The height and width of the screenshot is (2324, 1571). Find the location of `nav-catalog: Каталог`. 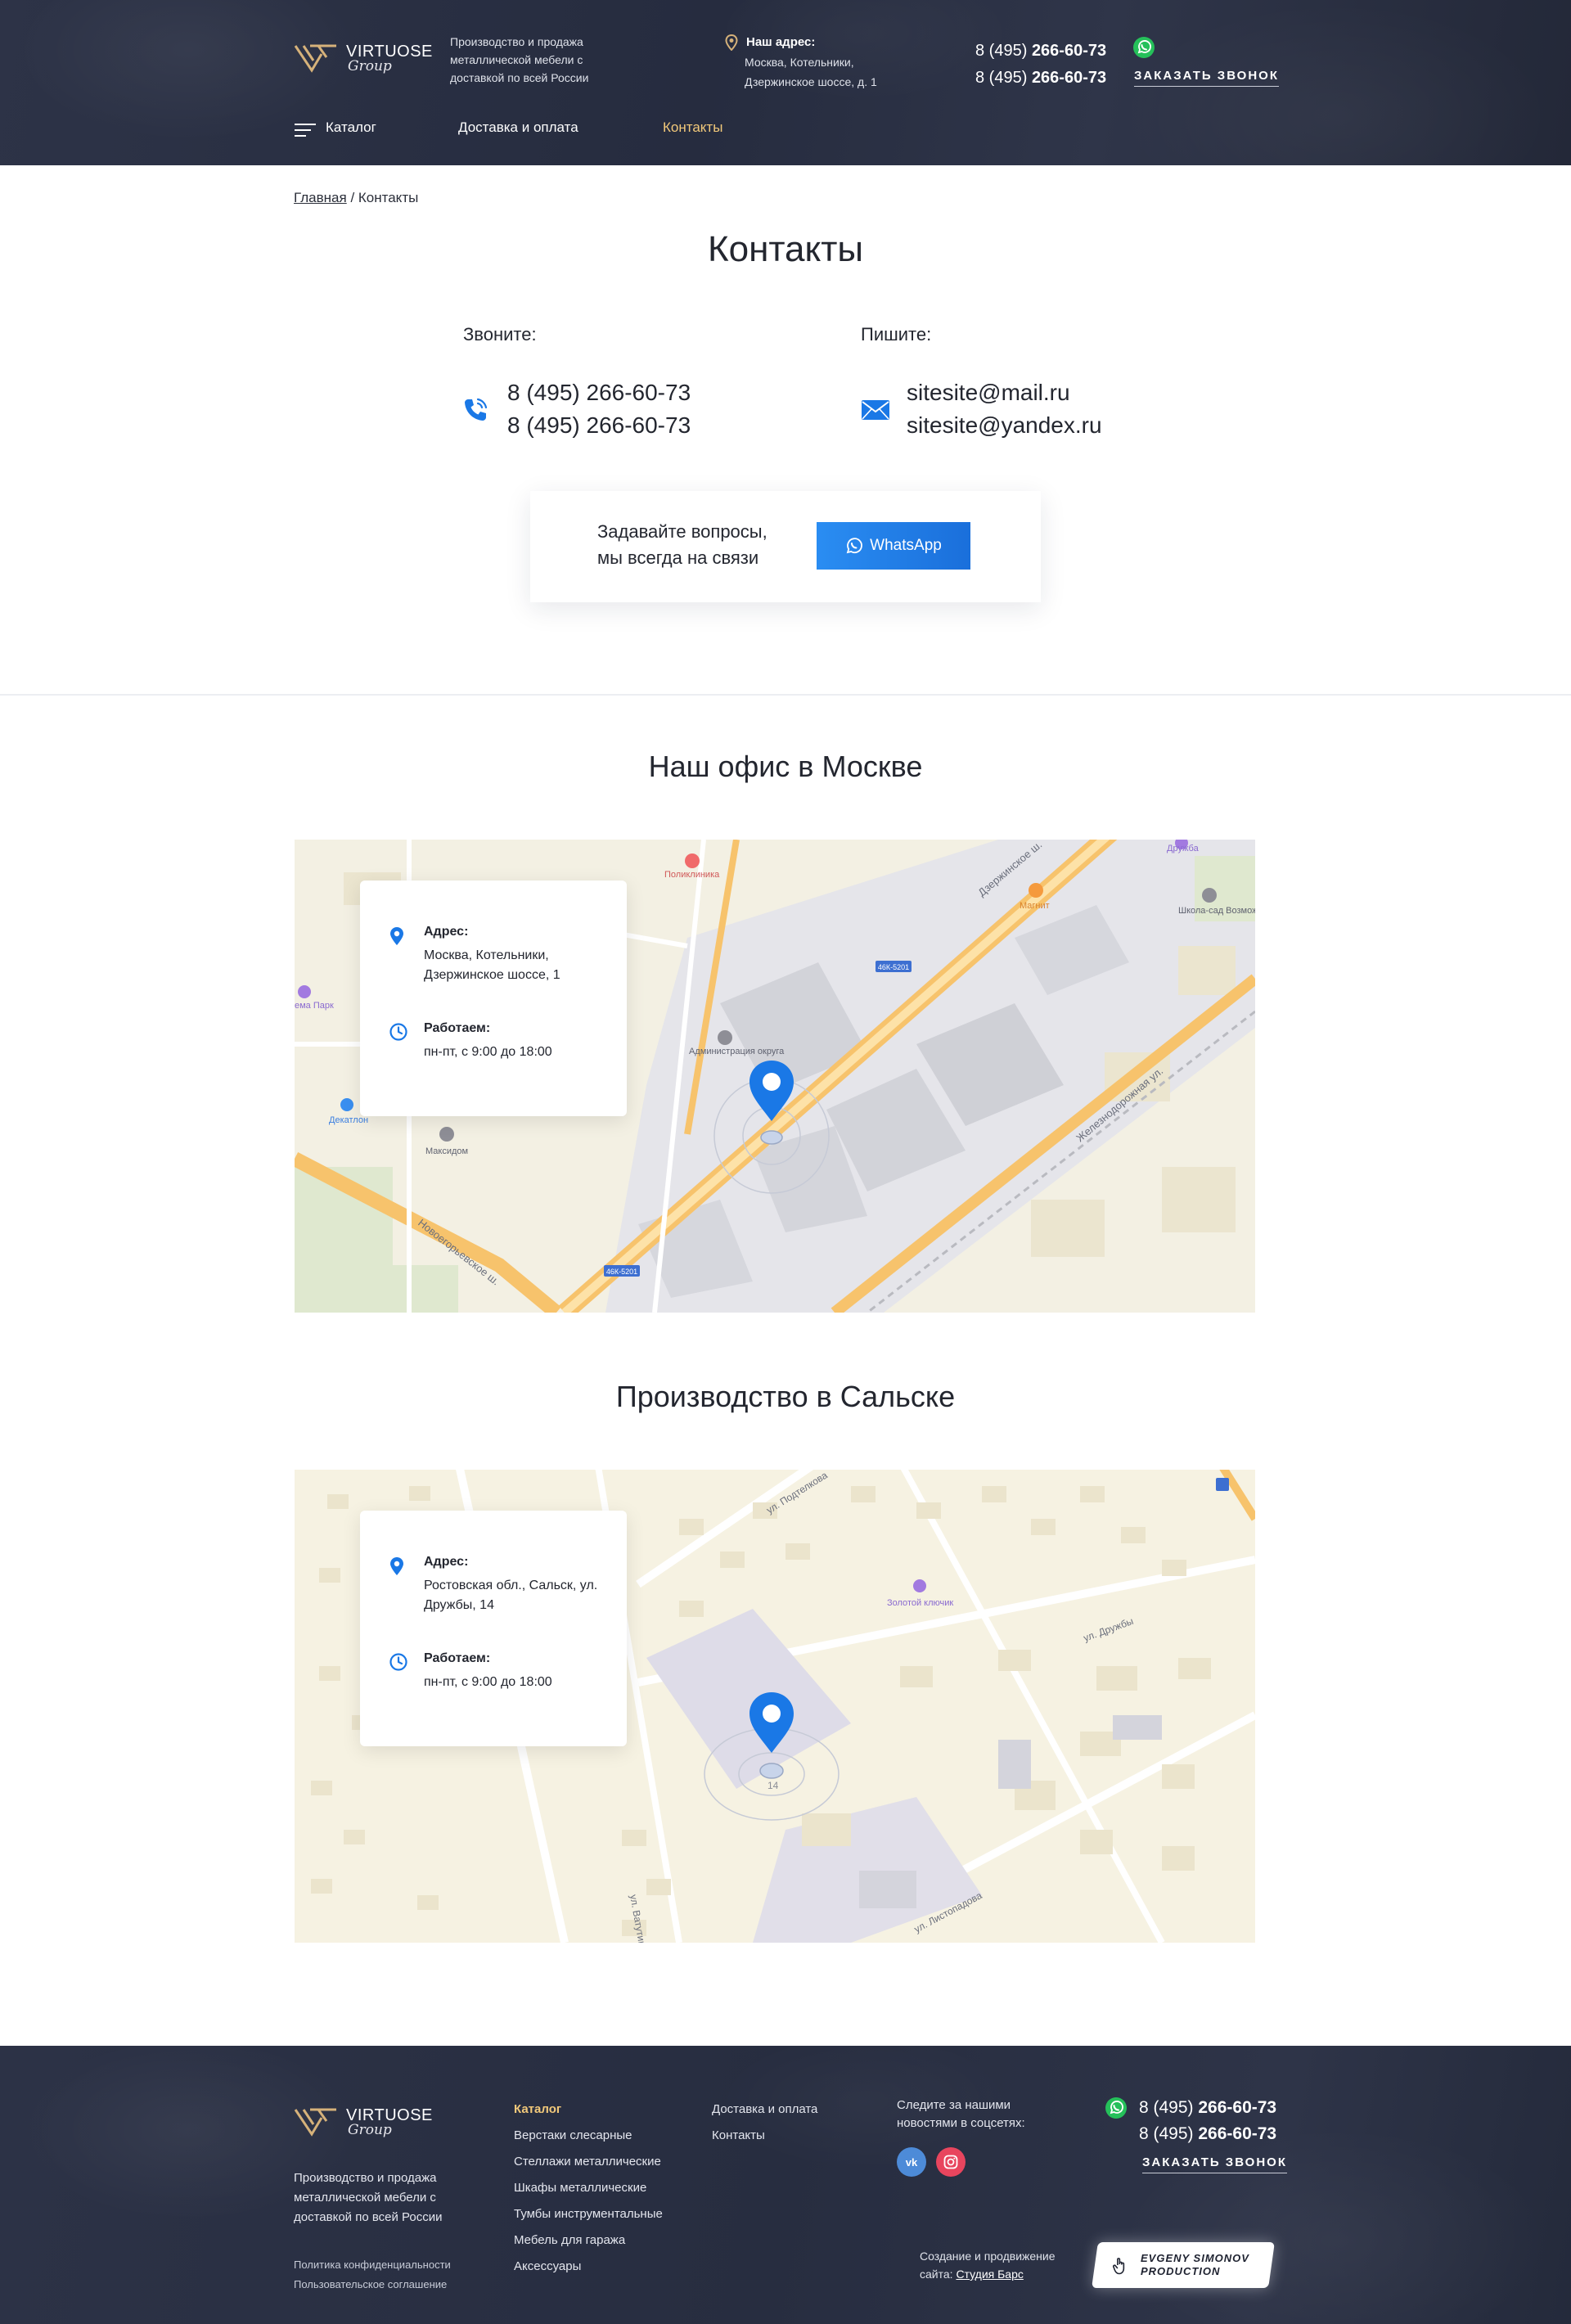

nav-catalog: Каталог is located at coordinates (351, 128).